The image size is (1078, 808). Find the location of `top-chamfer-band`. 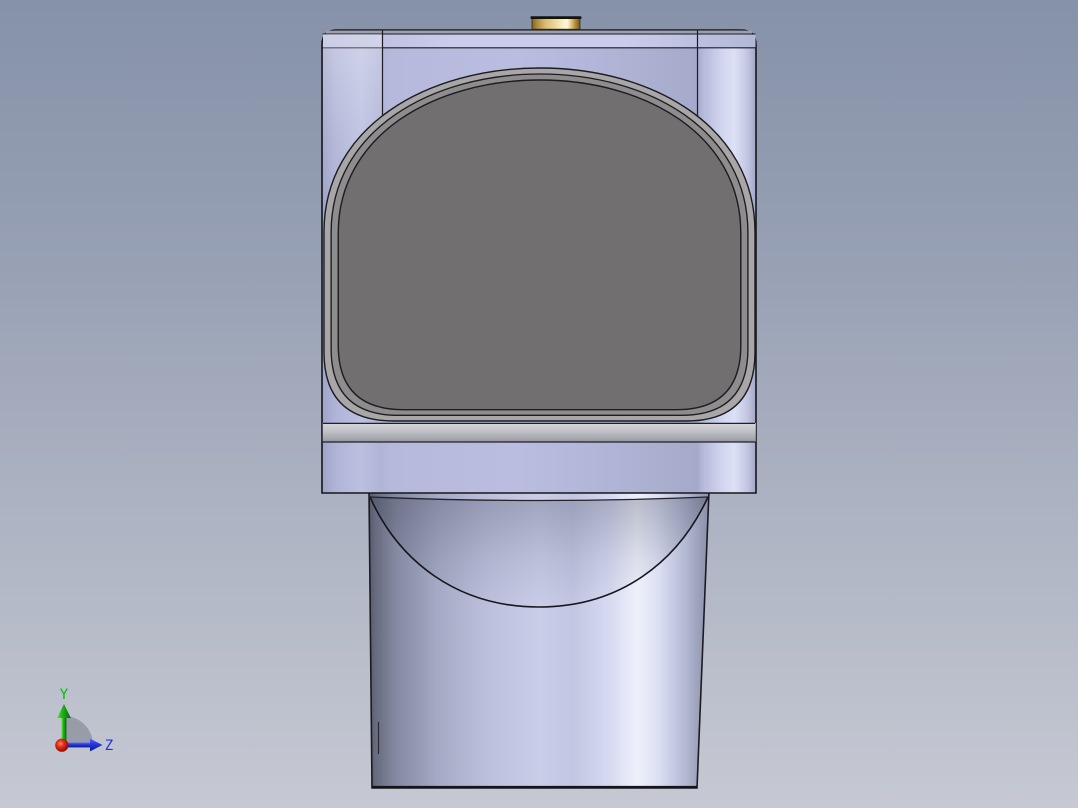

top-chamfer-band is located at coordinates (539, 41).